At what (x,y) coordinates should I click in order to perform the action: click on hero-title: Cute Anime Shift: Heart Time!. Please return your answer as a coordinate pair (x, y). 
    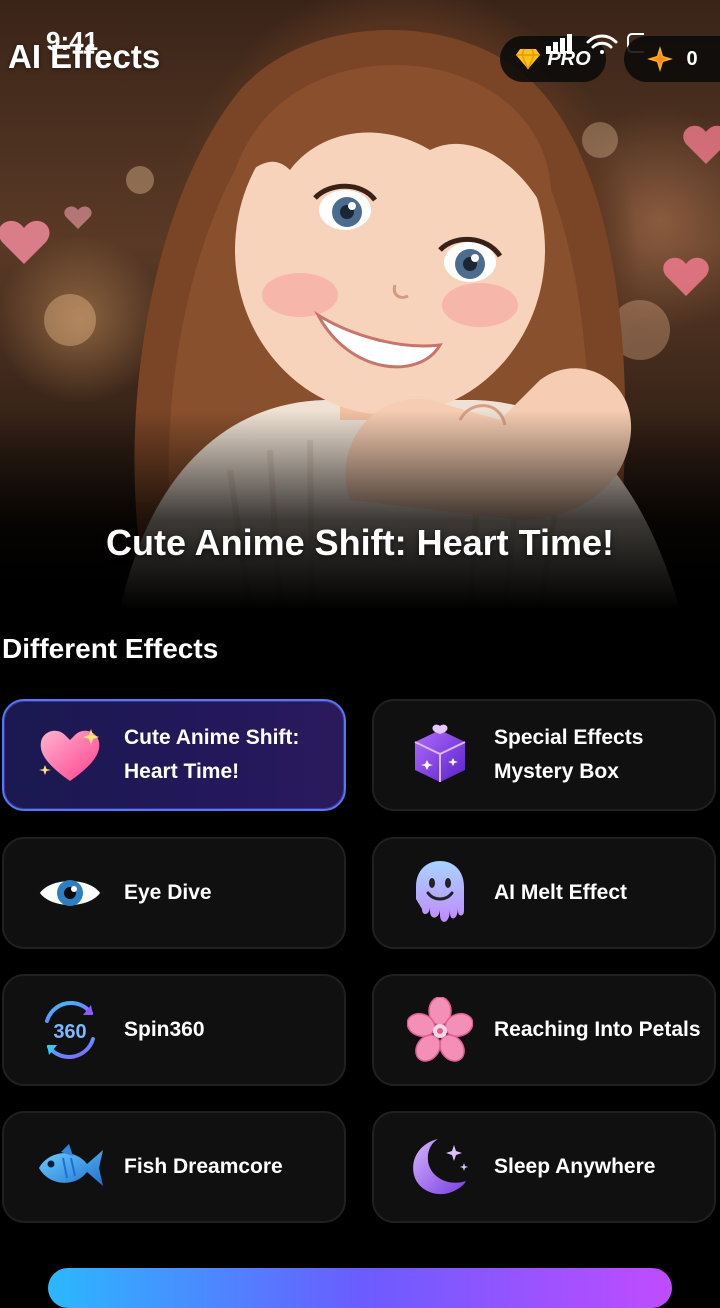
    Looking at the image, I should click on (360, 542).